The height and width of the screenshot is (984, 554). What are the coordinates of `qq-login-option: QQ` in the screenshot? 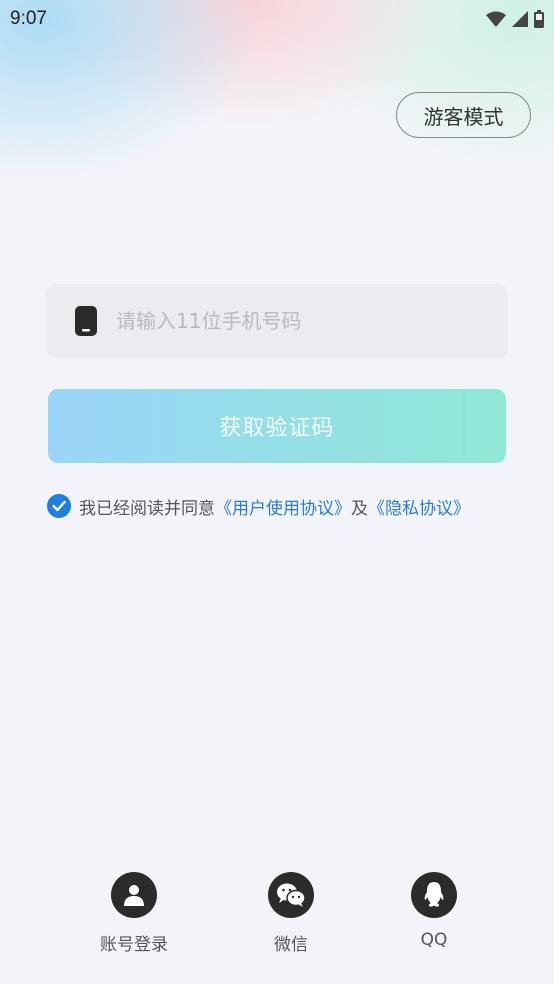 It's located at (434, 911).